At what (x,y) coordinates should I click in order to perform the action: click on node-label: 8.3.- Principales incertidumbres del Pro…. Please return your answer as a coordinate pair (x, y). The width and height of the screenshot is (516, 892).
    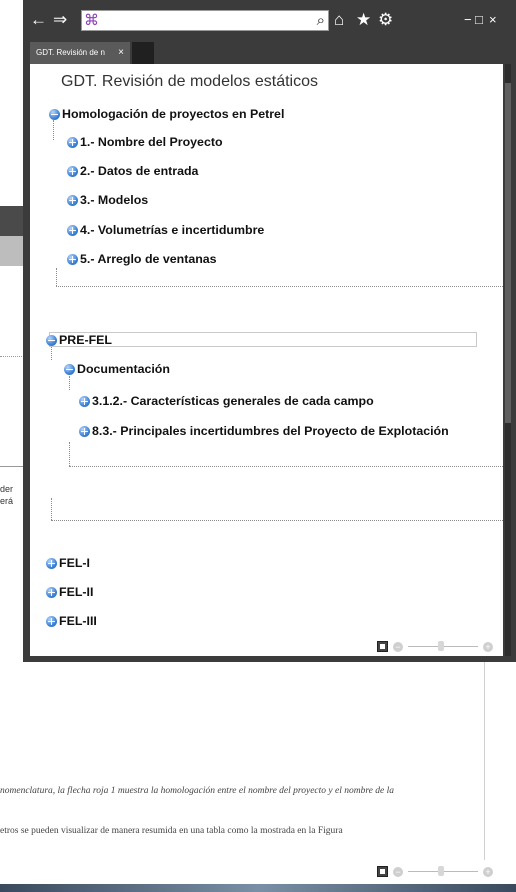
    Looking at the image, I should click on (270, 431).